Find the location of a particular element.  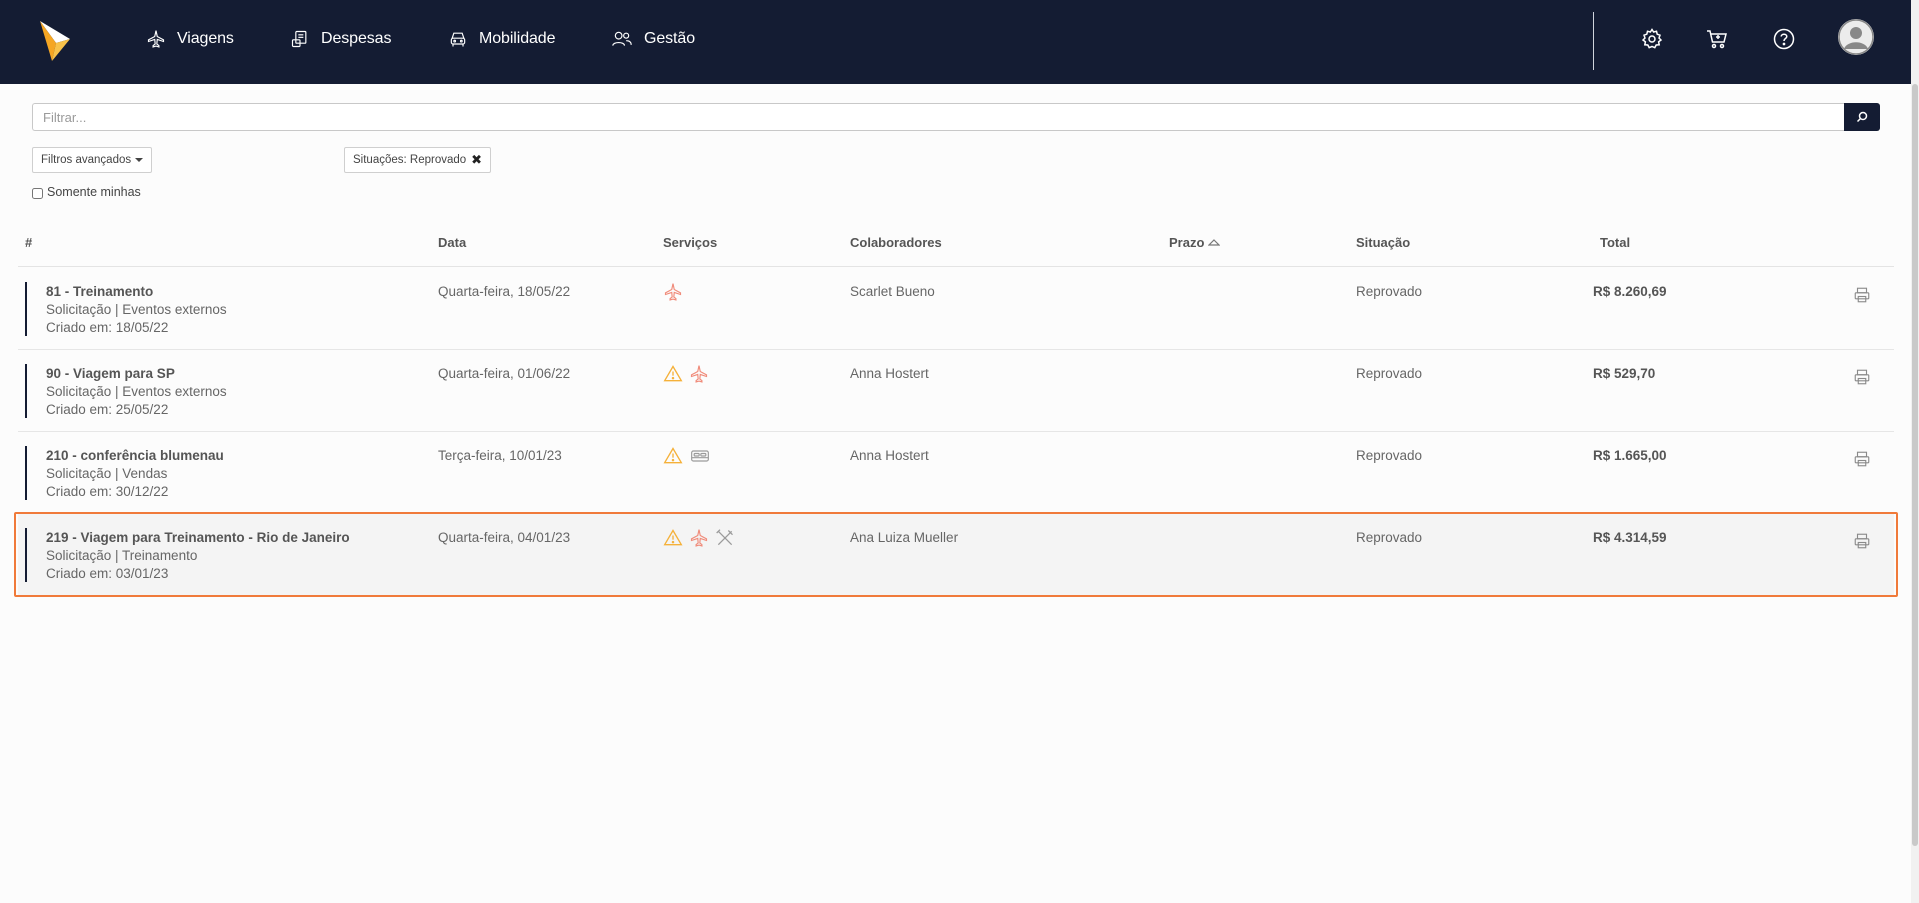

help-icon is located at coordinates (1784, 39).